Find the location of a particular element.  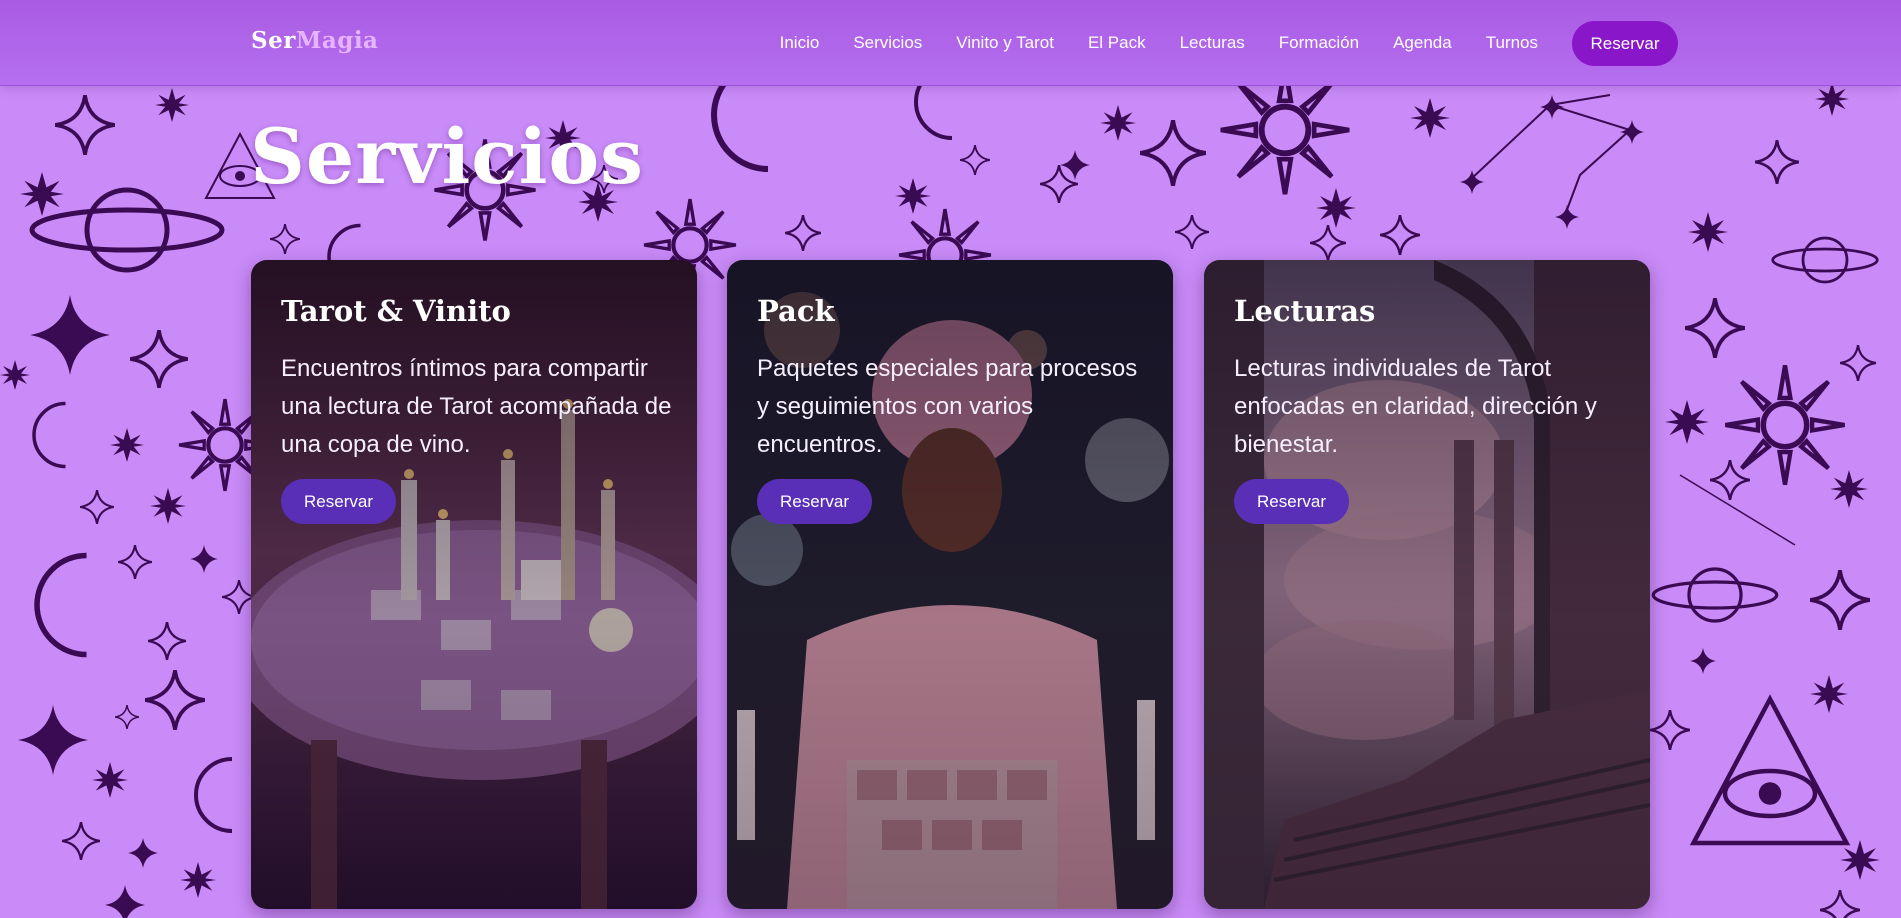

nav-reservar-button: Reservar is located at coordinates (1625, 43).